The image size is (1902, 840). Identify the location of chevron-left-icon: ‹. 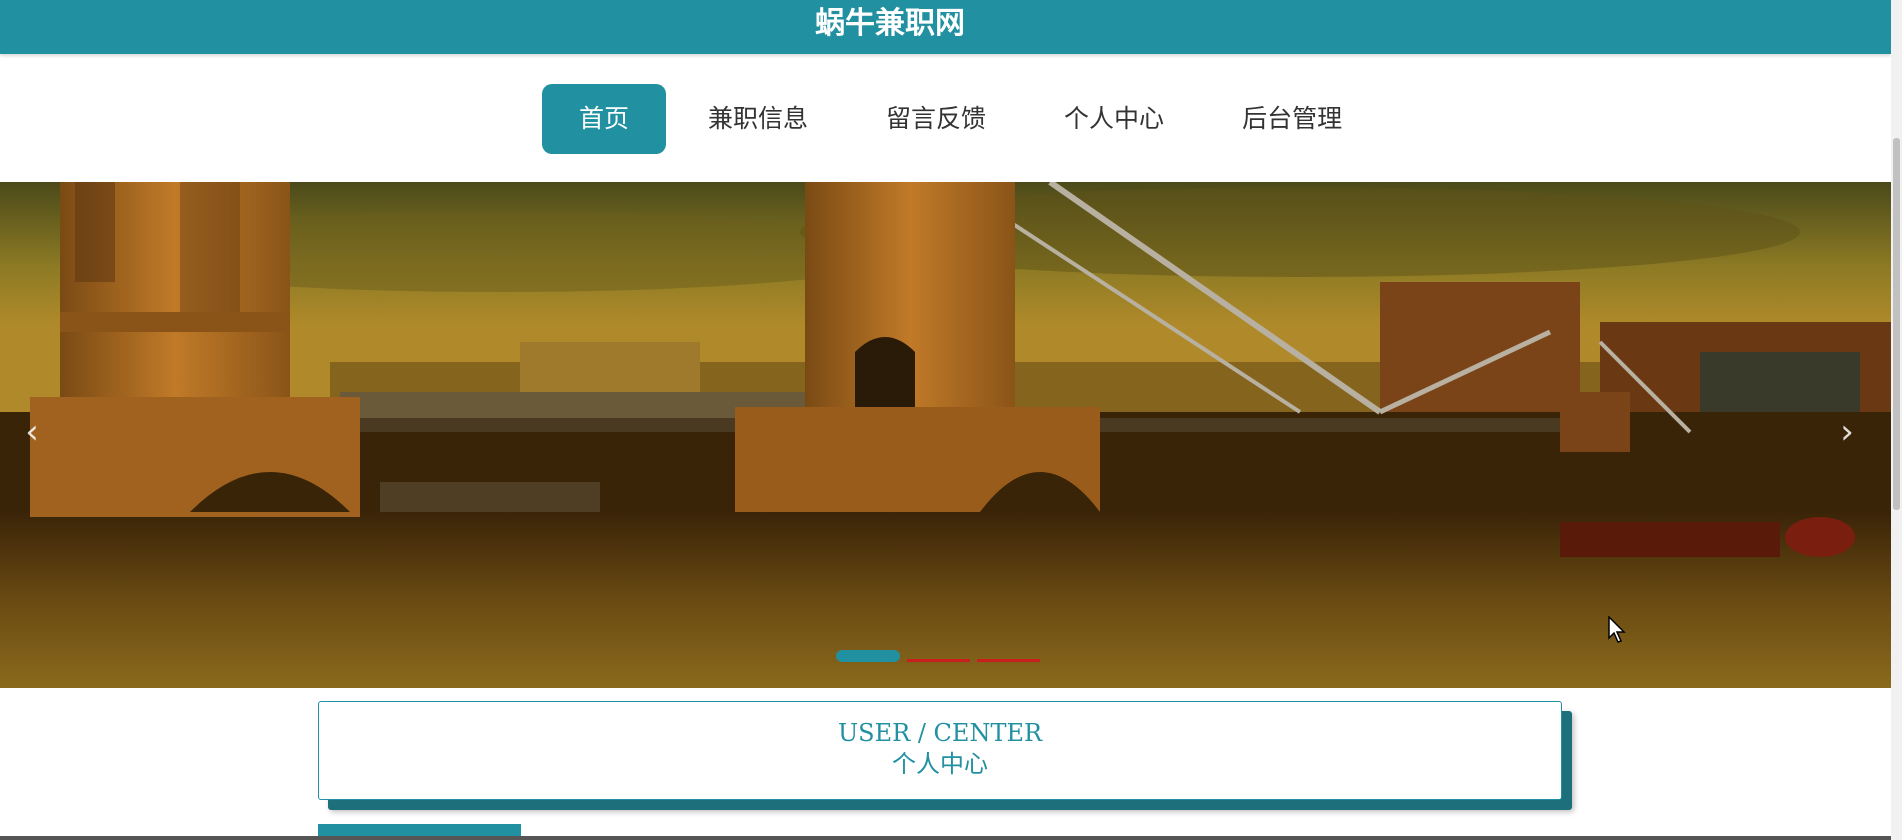
(32, 432).